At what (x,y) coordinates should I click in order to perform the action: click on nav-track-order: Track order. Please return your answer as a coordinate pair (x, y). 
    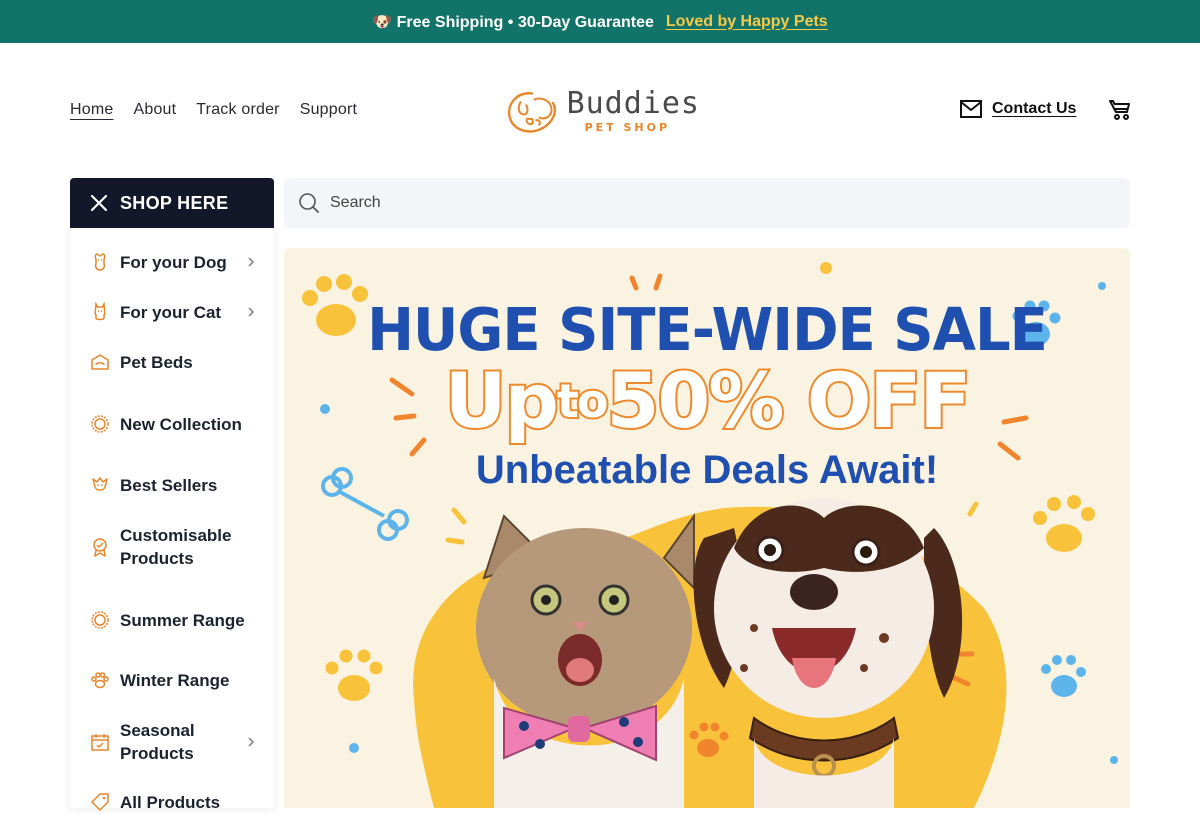
    Looking at the image, I should click on (237, 110).